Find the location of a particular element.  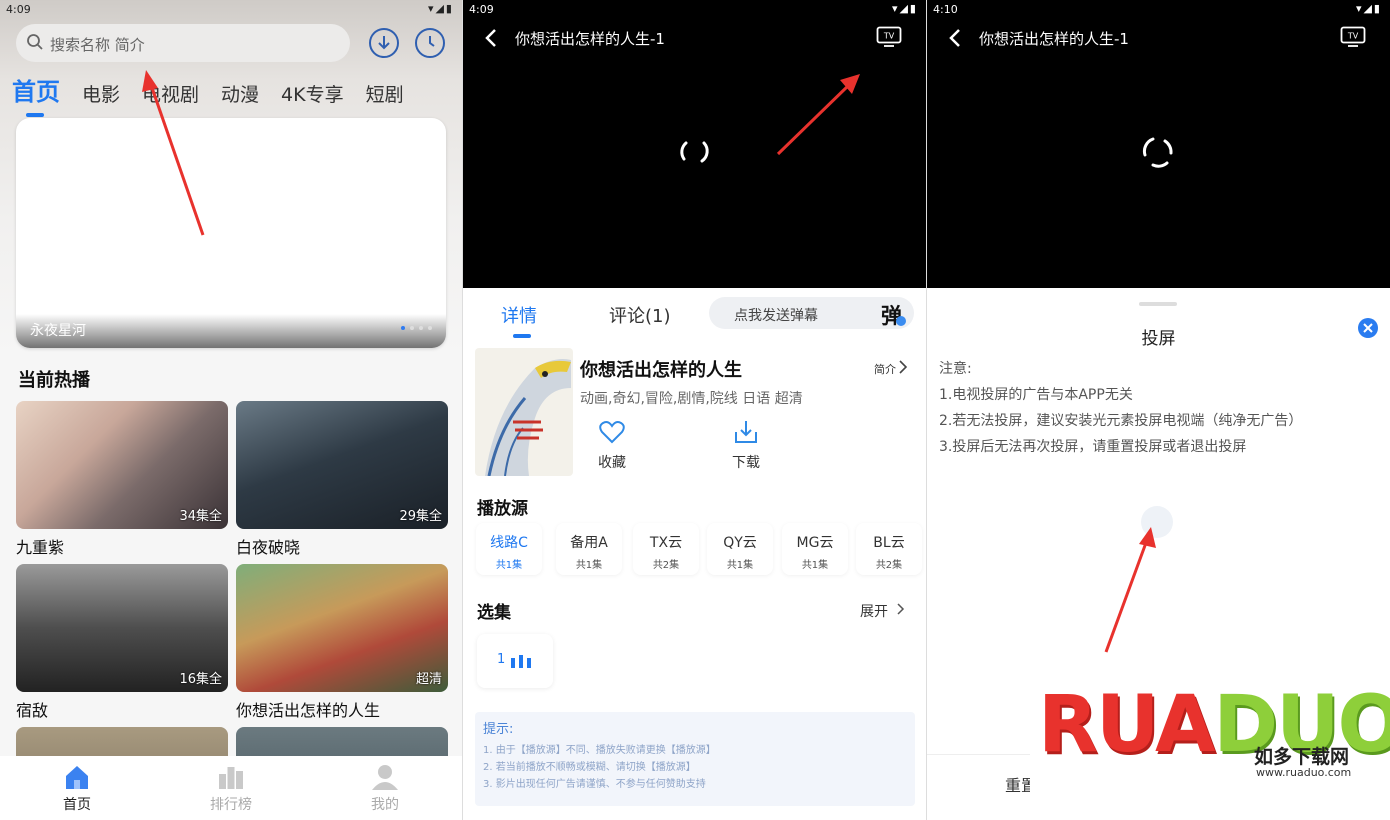

check-icon is located at coordinates (901, 321).